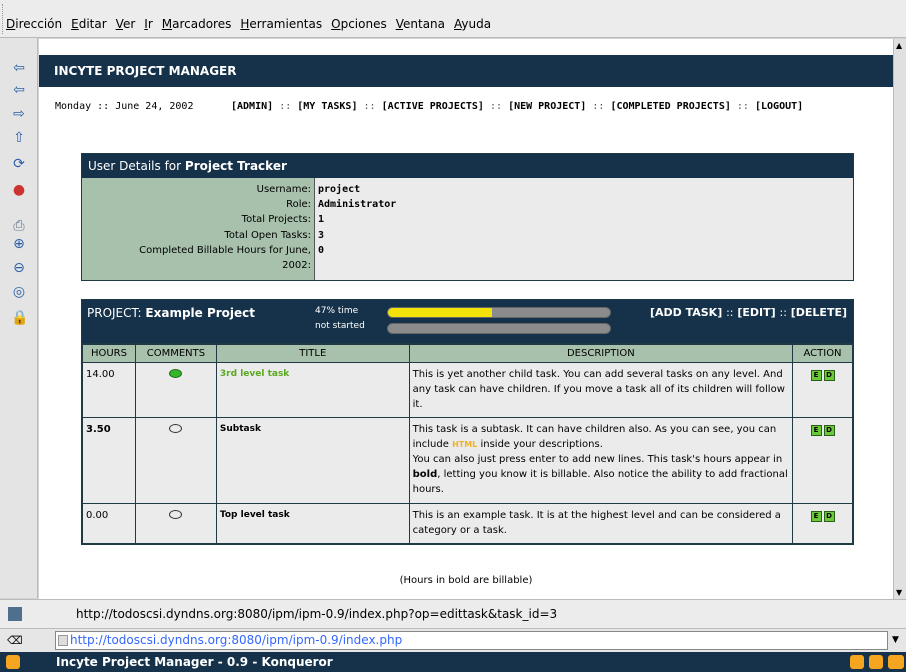  Describe the element at coordinates (425, 474) in the screenshot. I see `desc-bold-word: bold` at that location.